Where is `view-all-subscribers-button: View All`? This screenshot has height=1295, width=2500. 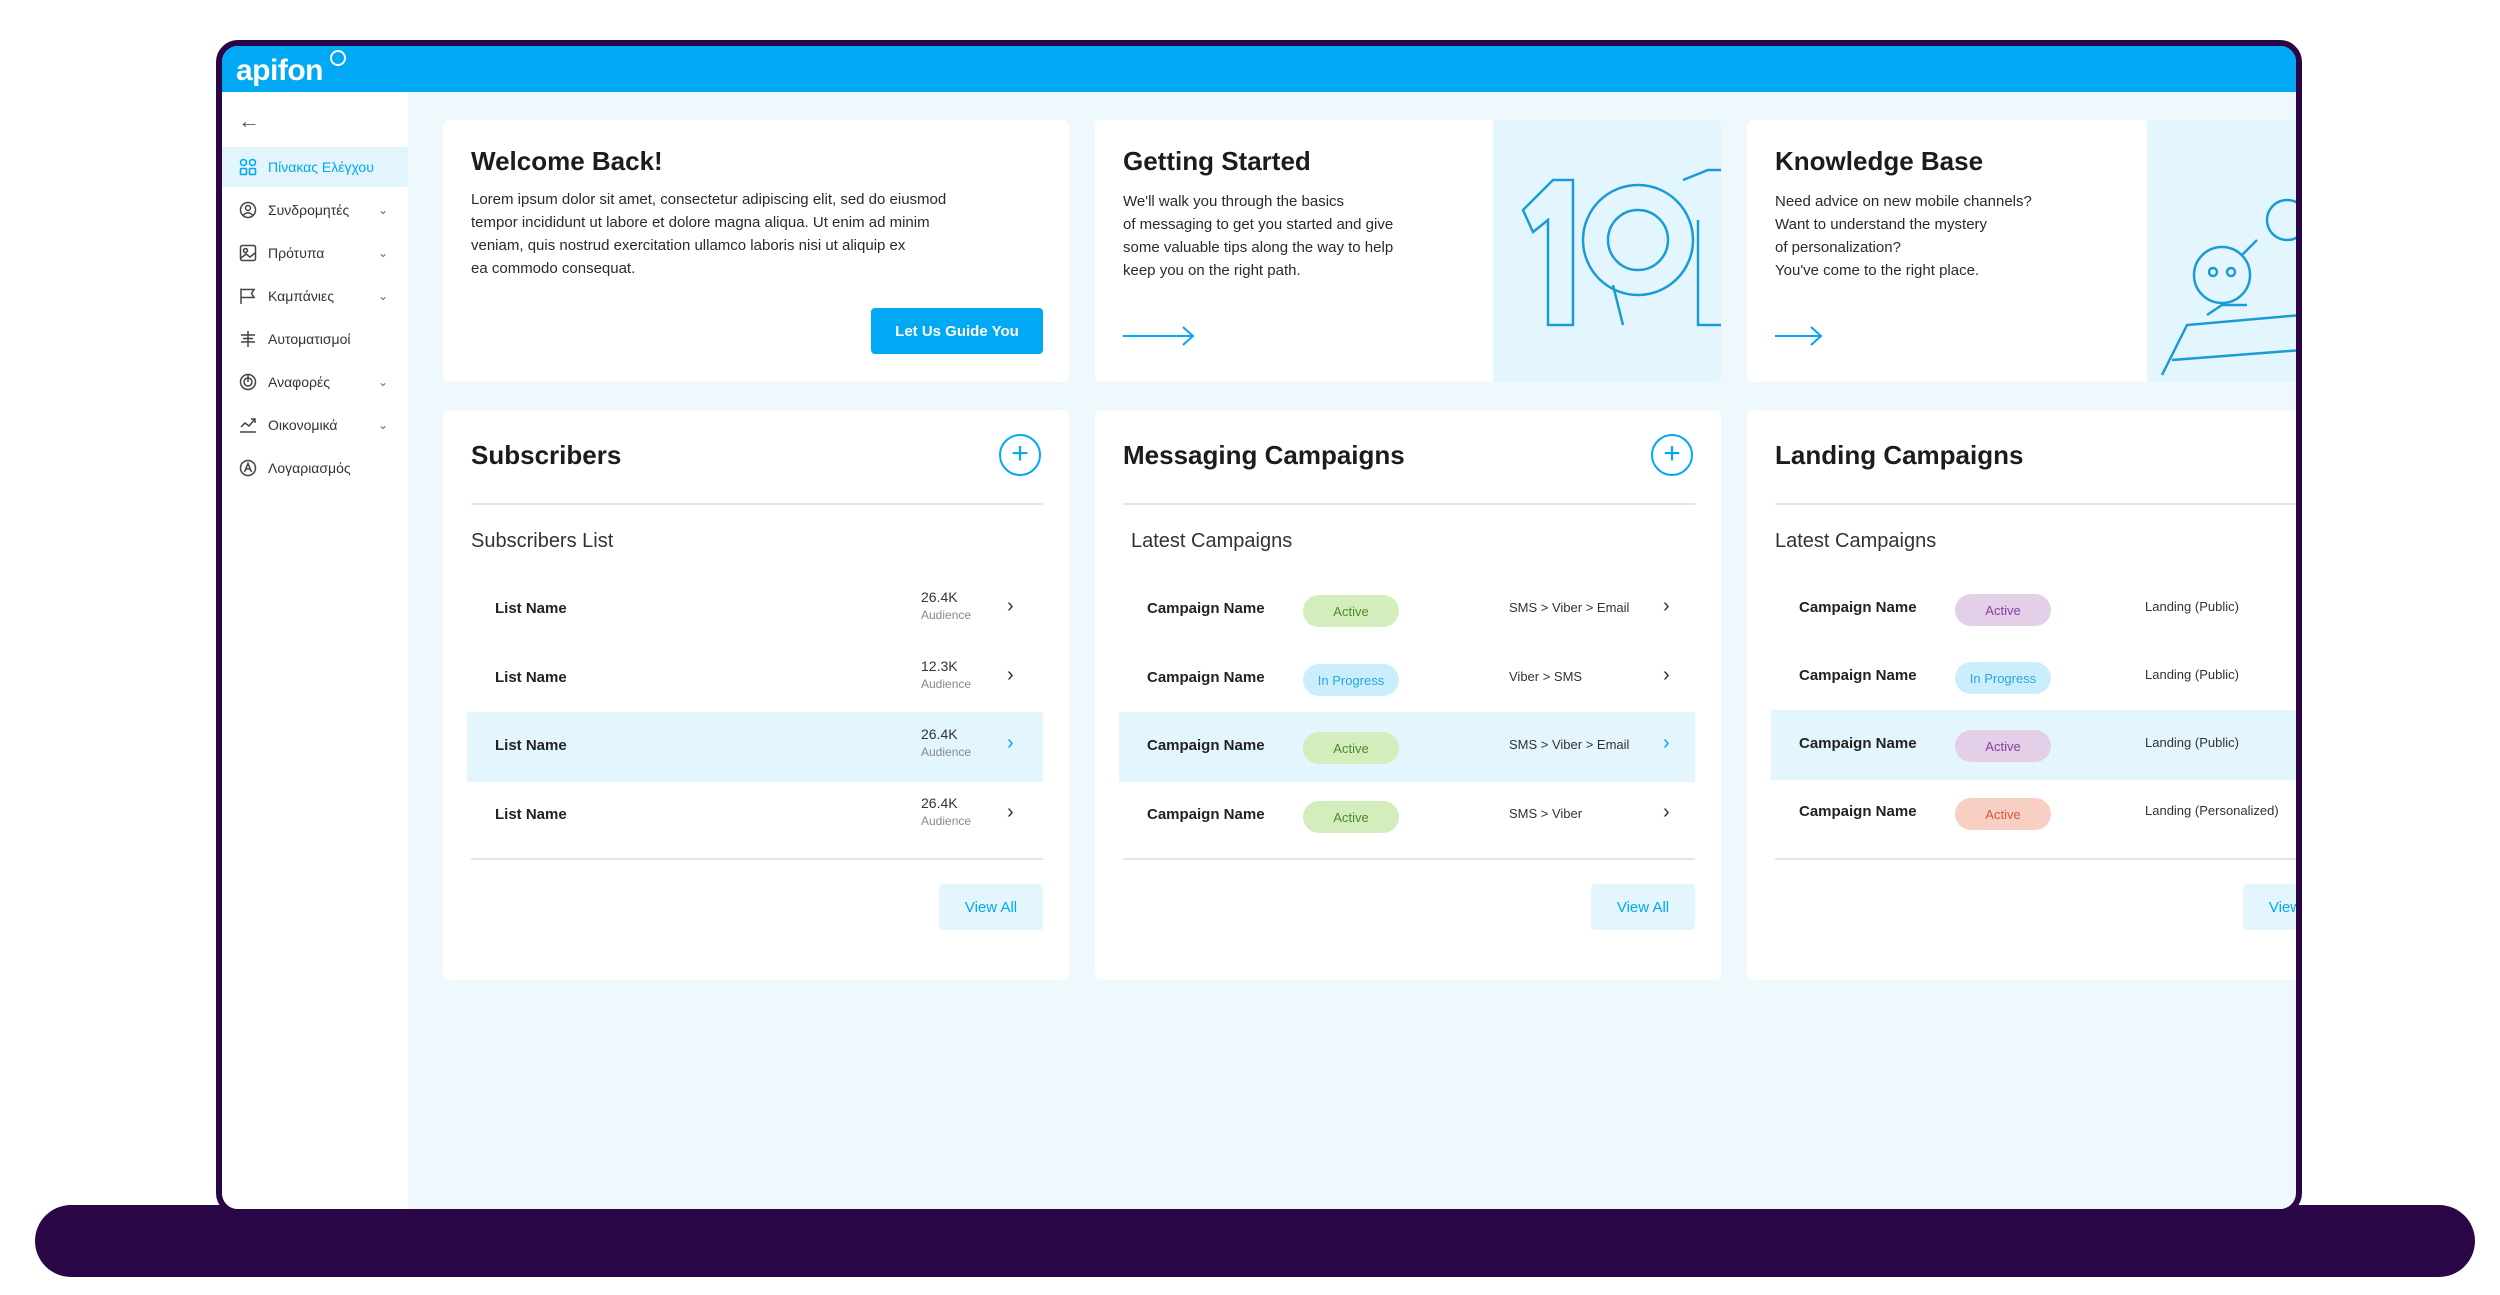 view-all-subscribers-button: View All is located at coordinates (991, 907).